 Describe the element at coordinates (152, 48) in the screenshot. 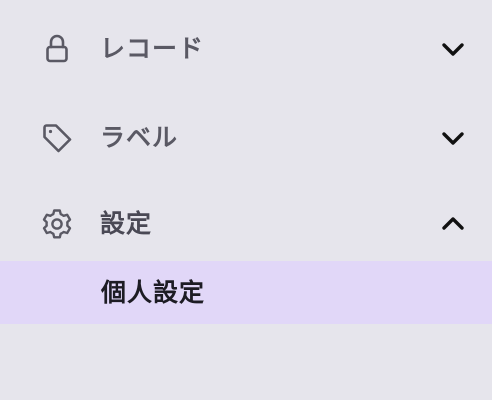

I see `sidebar-item-label: レコード` at that location.